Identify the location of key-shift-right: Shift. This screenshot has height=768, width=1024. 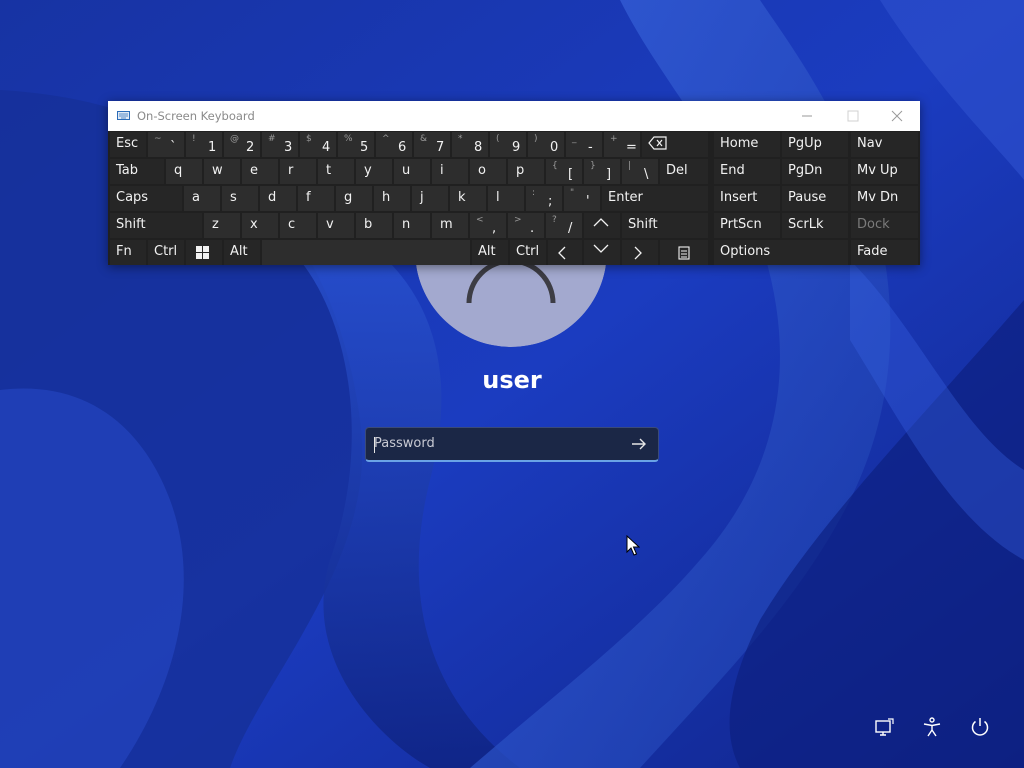
(665, 225).